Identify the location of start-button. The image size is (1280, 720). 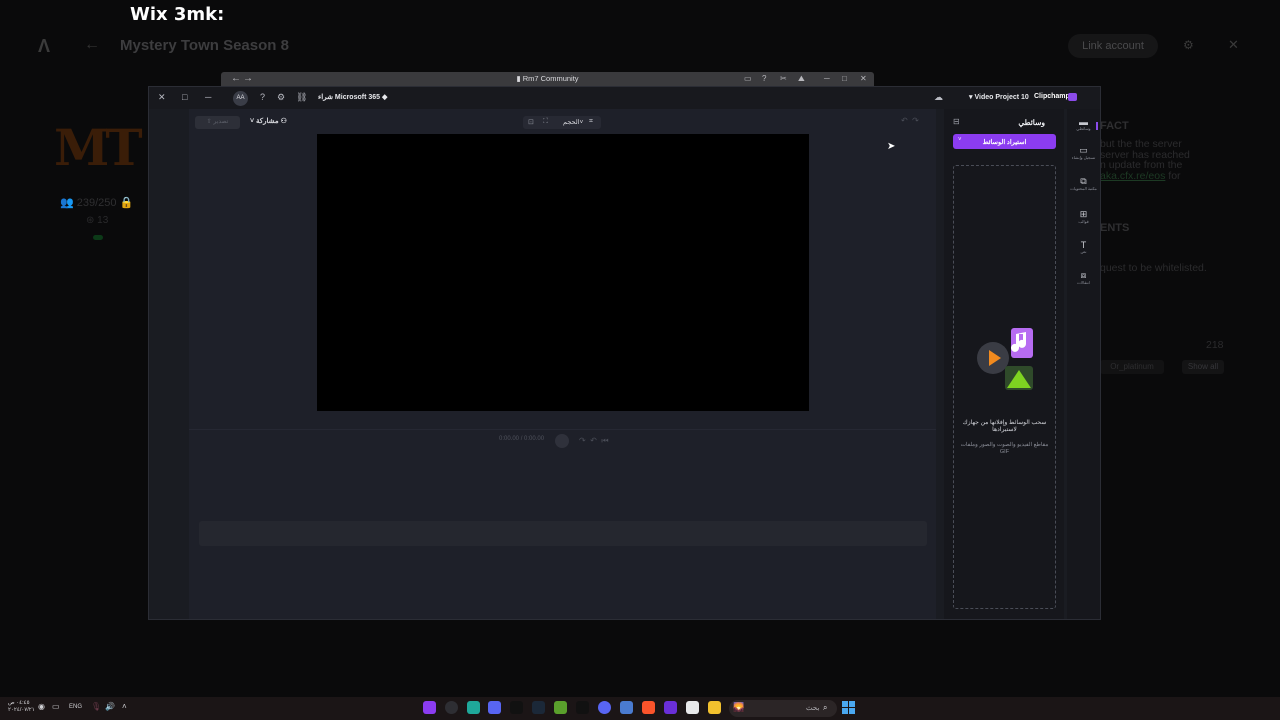
(849, 708).